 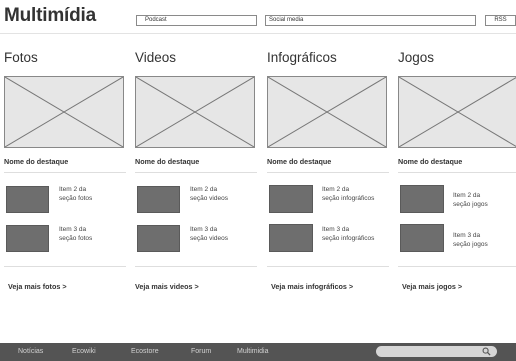 I want to click on item-caption: Item 3 da seção fotos, so click(x=94, y=234).